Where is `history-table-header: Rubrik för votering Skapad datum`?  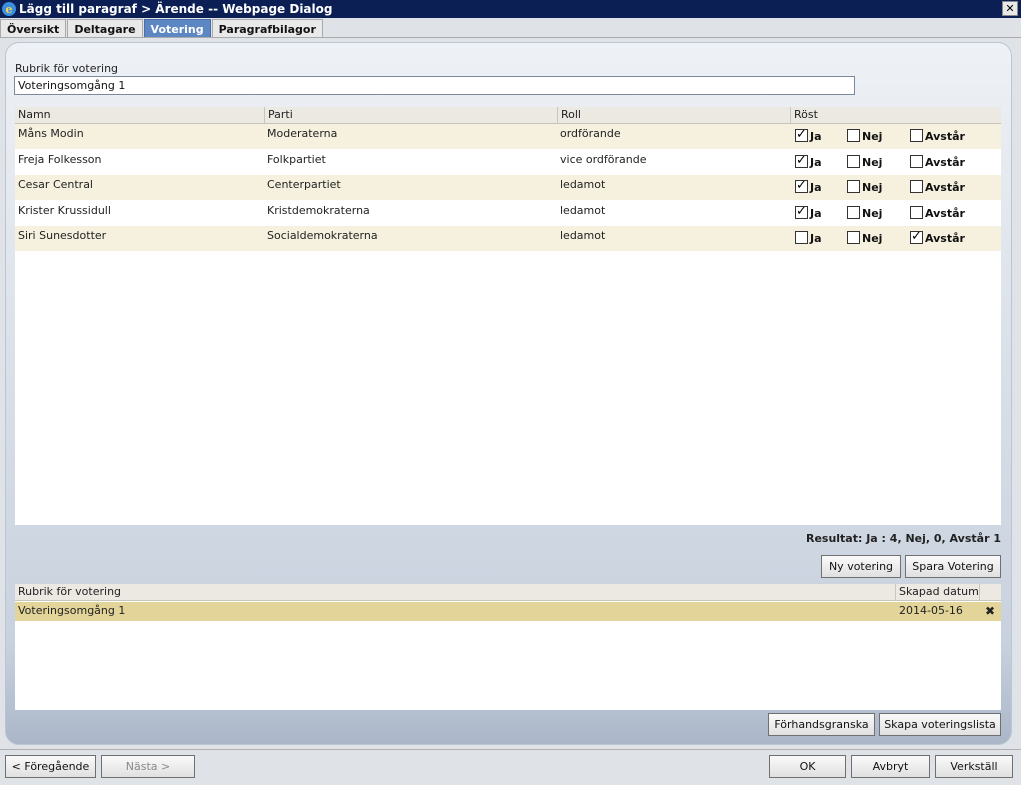 history-table-header: Rubrik för votering Skapad datum is located at coordinates (508, 592).